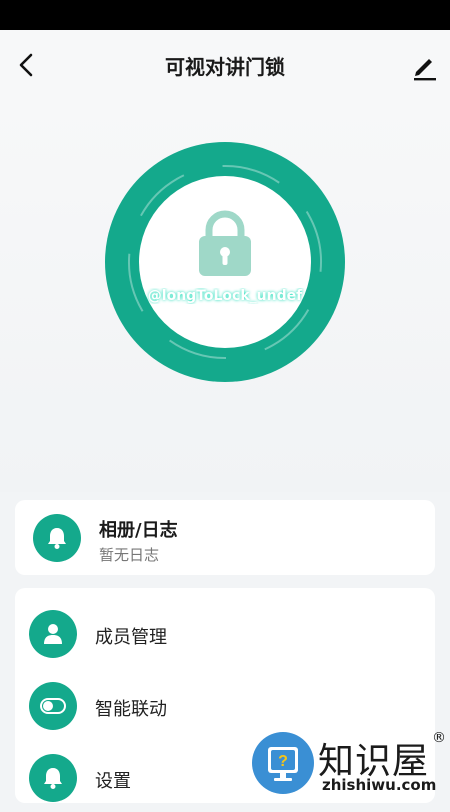 This screenshot has width=450, height=812. I want to click on toggle-icon, so click(53, 706).